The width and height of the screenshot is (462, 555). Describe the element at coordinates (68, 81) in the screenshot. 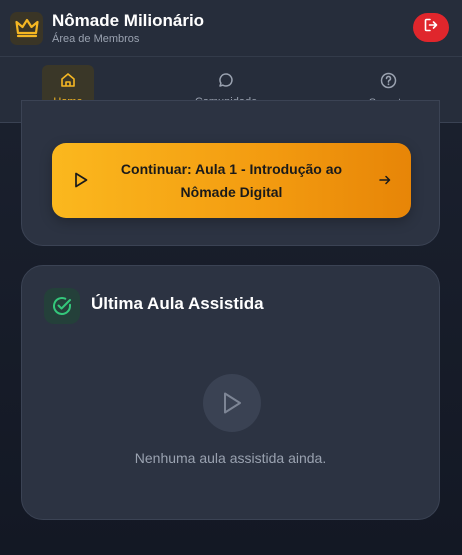

I see `home-icon` at that location.